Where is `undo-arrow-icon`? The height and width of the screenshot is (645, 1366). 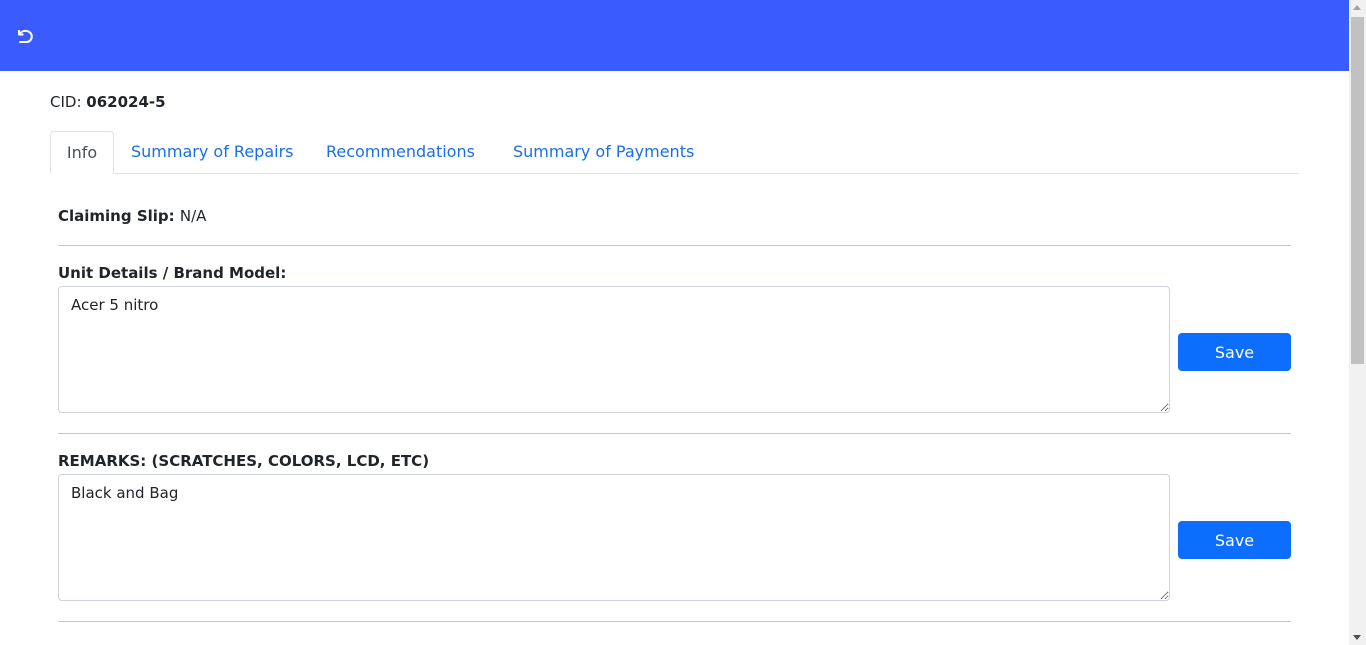 undo-arrow-icon is located at coordinates (25, 36).